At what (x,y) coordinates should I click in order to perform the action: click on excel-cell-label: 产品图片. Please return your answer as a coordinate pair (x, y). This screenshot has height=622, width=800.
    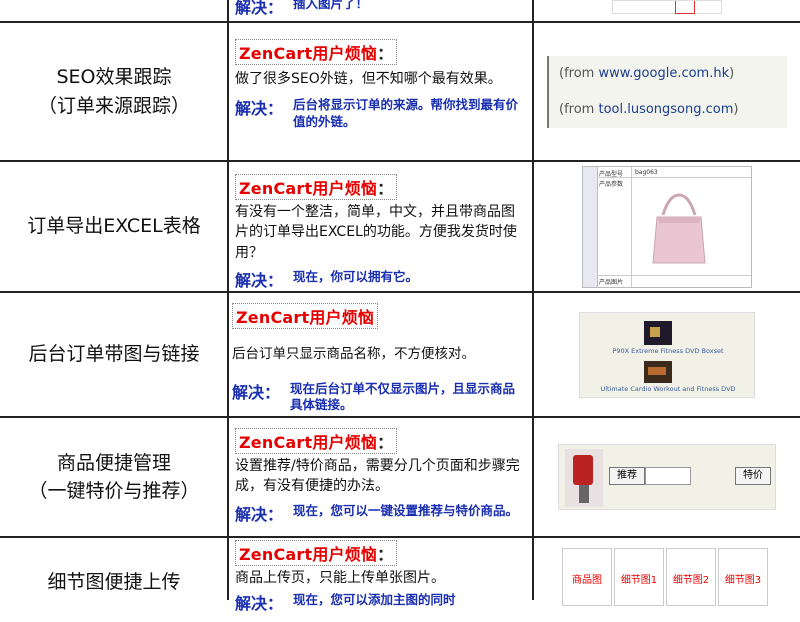
    Looking at the image, I should click on (611, 282).